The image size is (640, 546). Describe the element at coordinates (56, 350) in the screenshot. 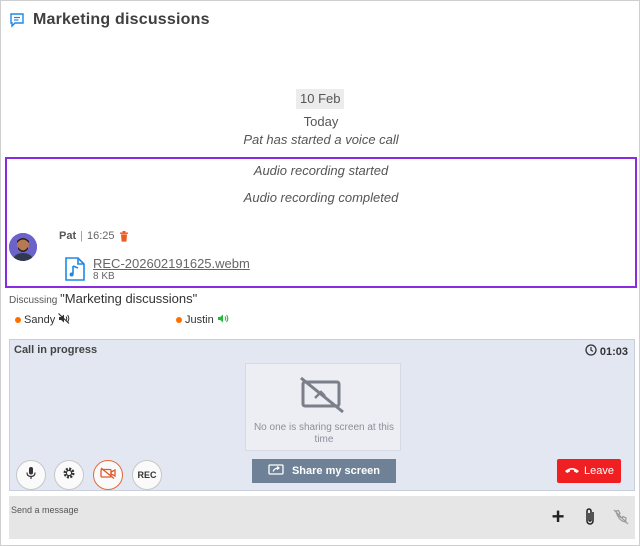

I see `call-status-label: Call in progress` at that location.